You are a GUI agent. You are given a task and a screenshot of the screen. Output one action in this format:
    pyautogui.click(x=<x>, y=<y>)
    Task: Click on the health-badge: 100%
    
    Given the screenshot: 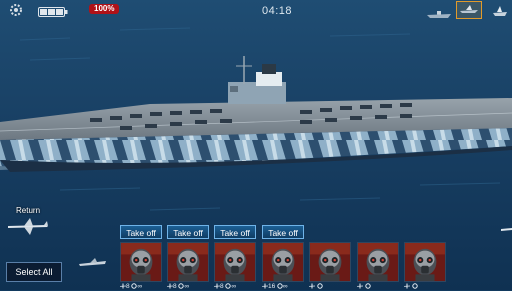 What is the action you would take?
    pyautogui.click(x=104, y=9)
    